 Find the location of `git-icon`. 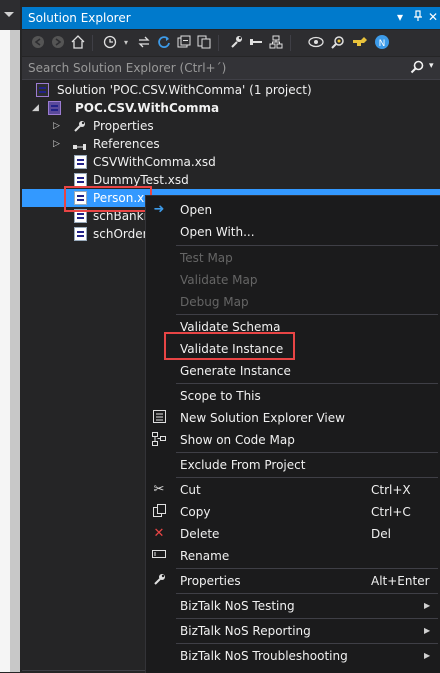

git-icon is located at coordinates (360, 42).